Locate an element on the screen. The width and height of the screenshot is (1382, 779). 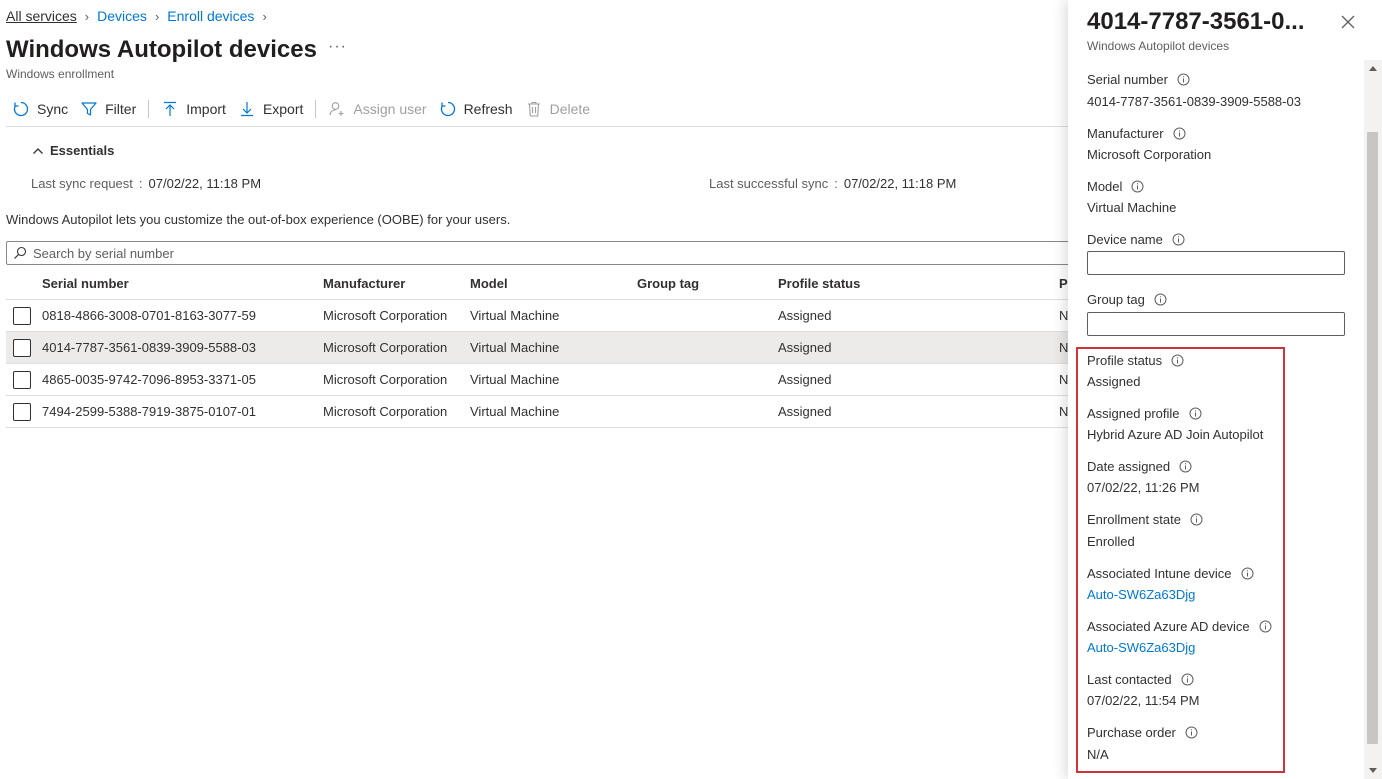
refresh-button: Refresh is located at coordinates (476, 109).